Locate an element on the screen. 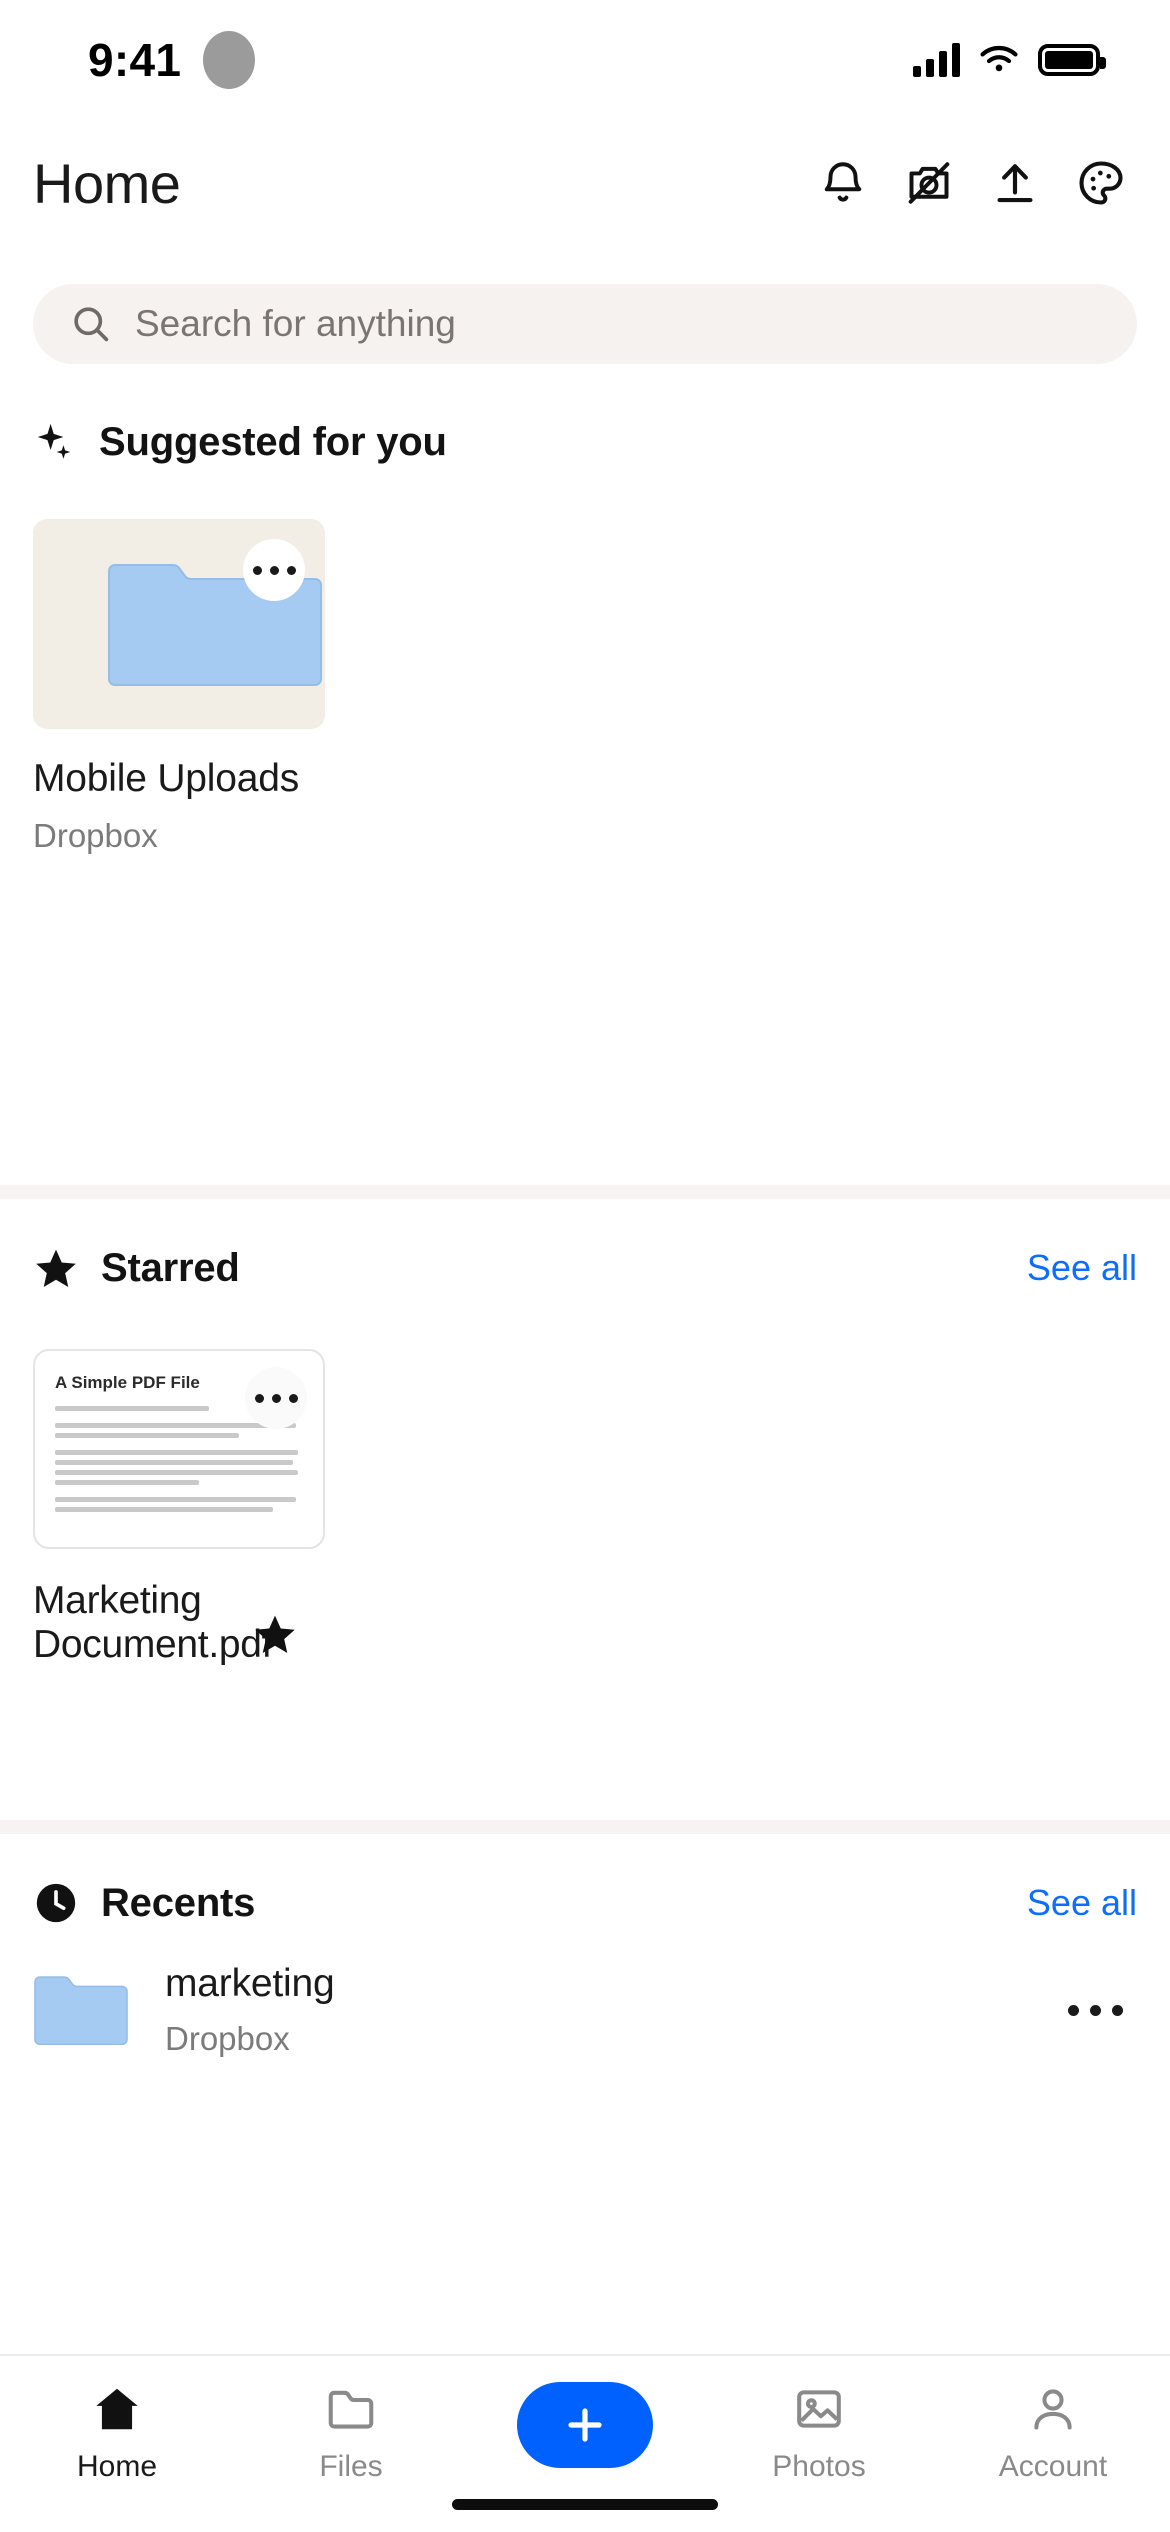 This screenshot has width=1170, height=2532. status-bar-right is located at coordinates (1009, 60).